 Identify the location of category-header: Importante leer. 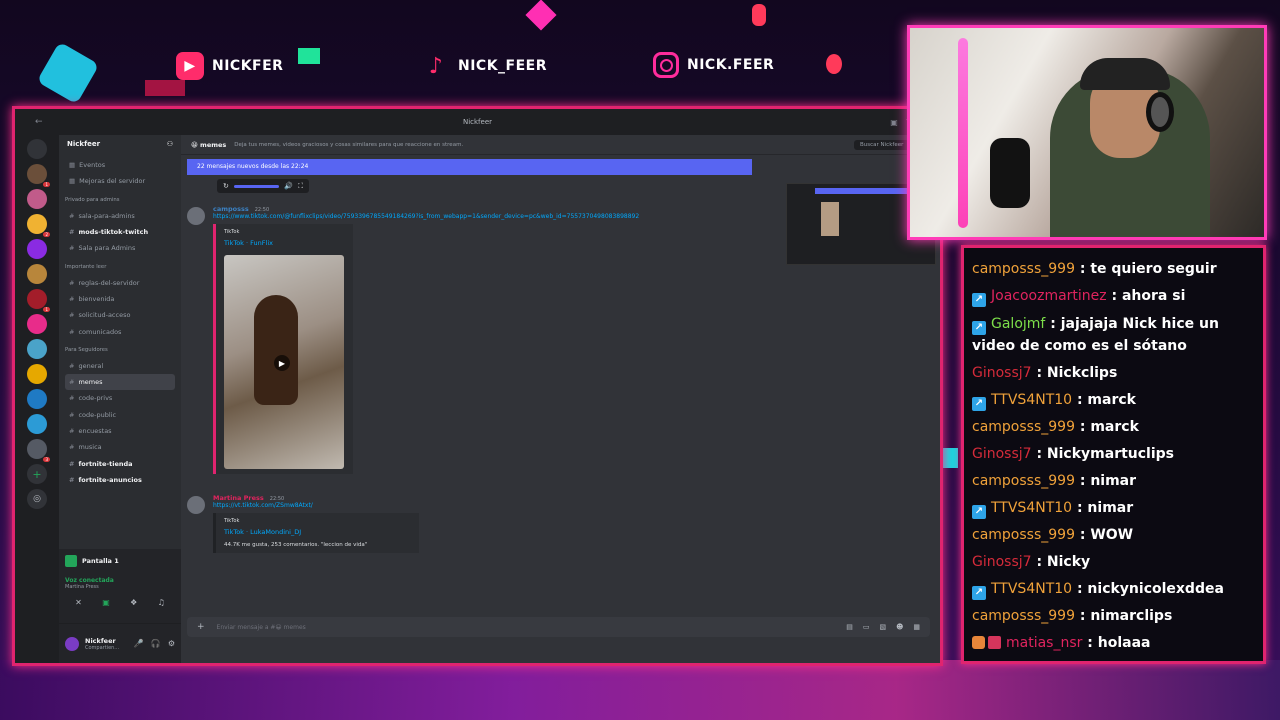
(120, 266).